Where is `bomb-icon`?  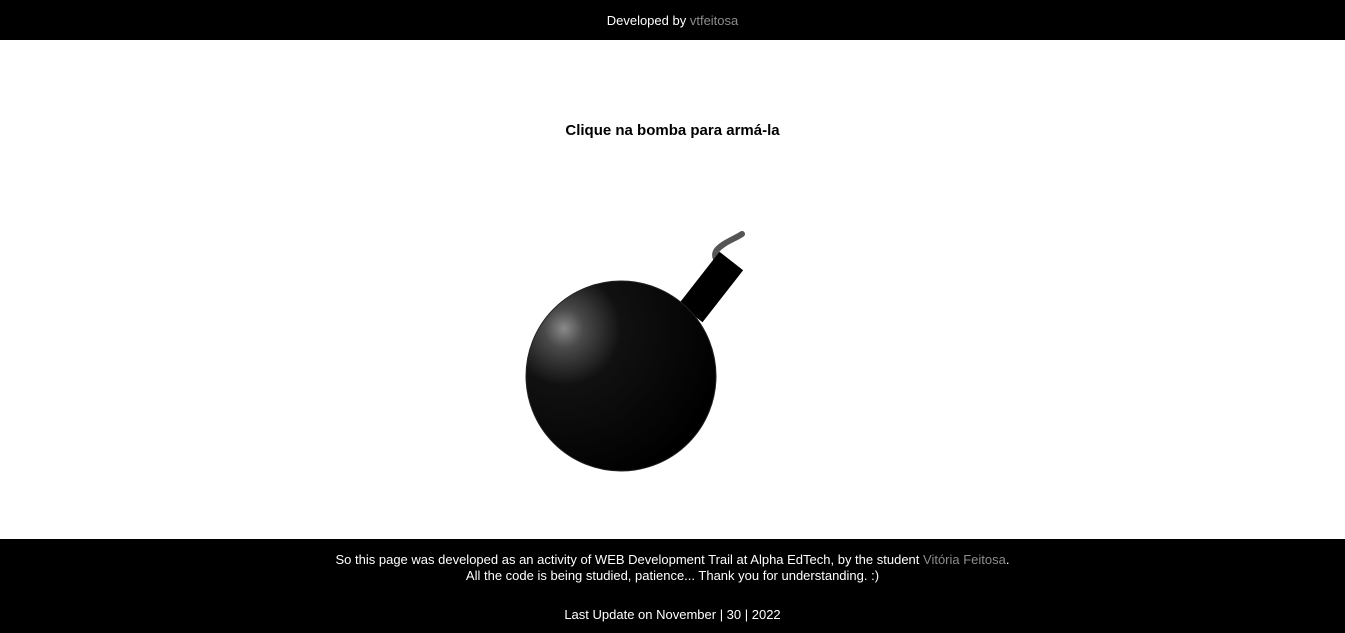
bomb-icon is located at coordinates (635, 351).